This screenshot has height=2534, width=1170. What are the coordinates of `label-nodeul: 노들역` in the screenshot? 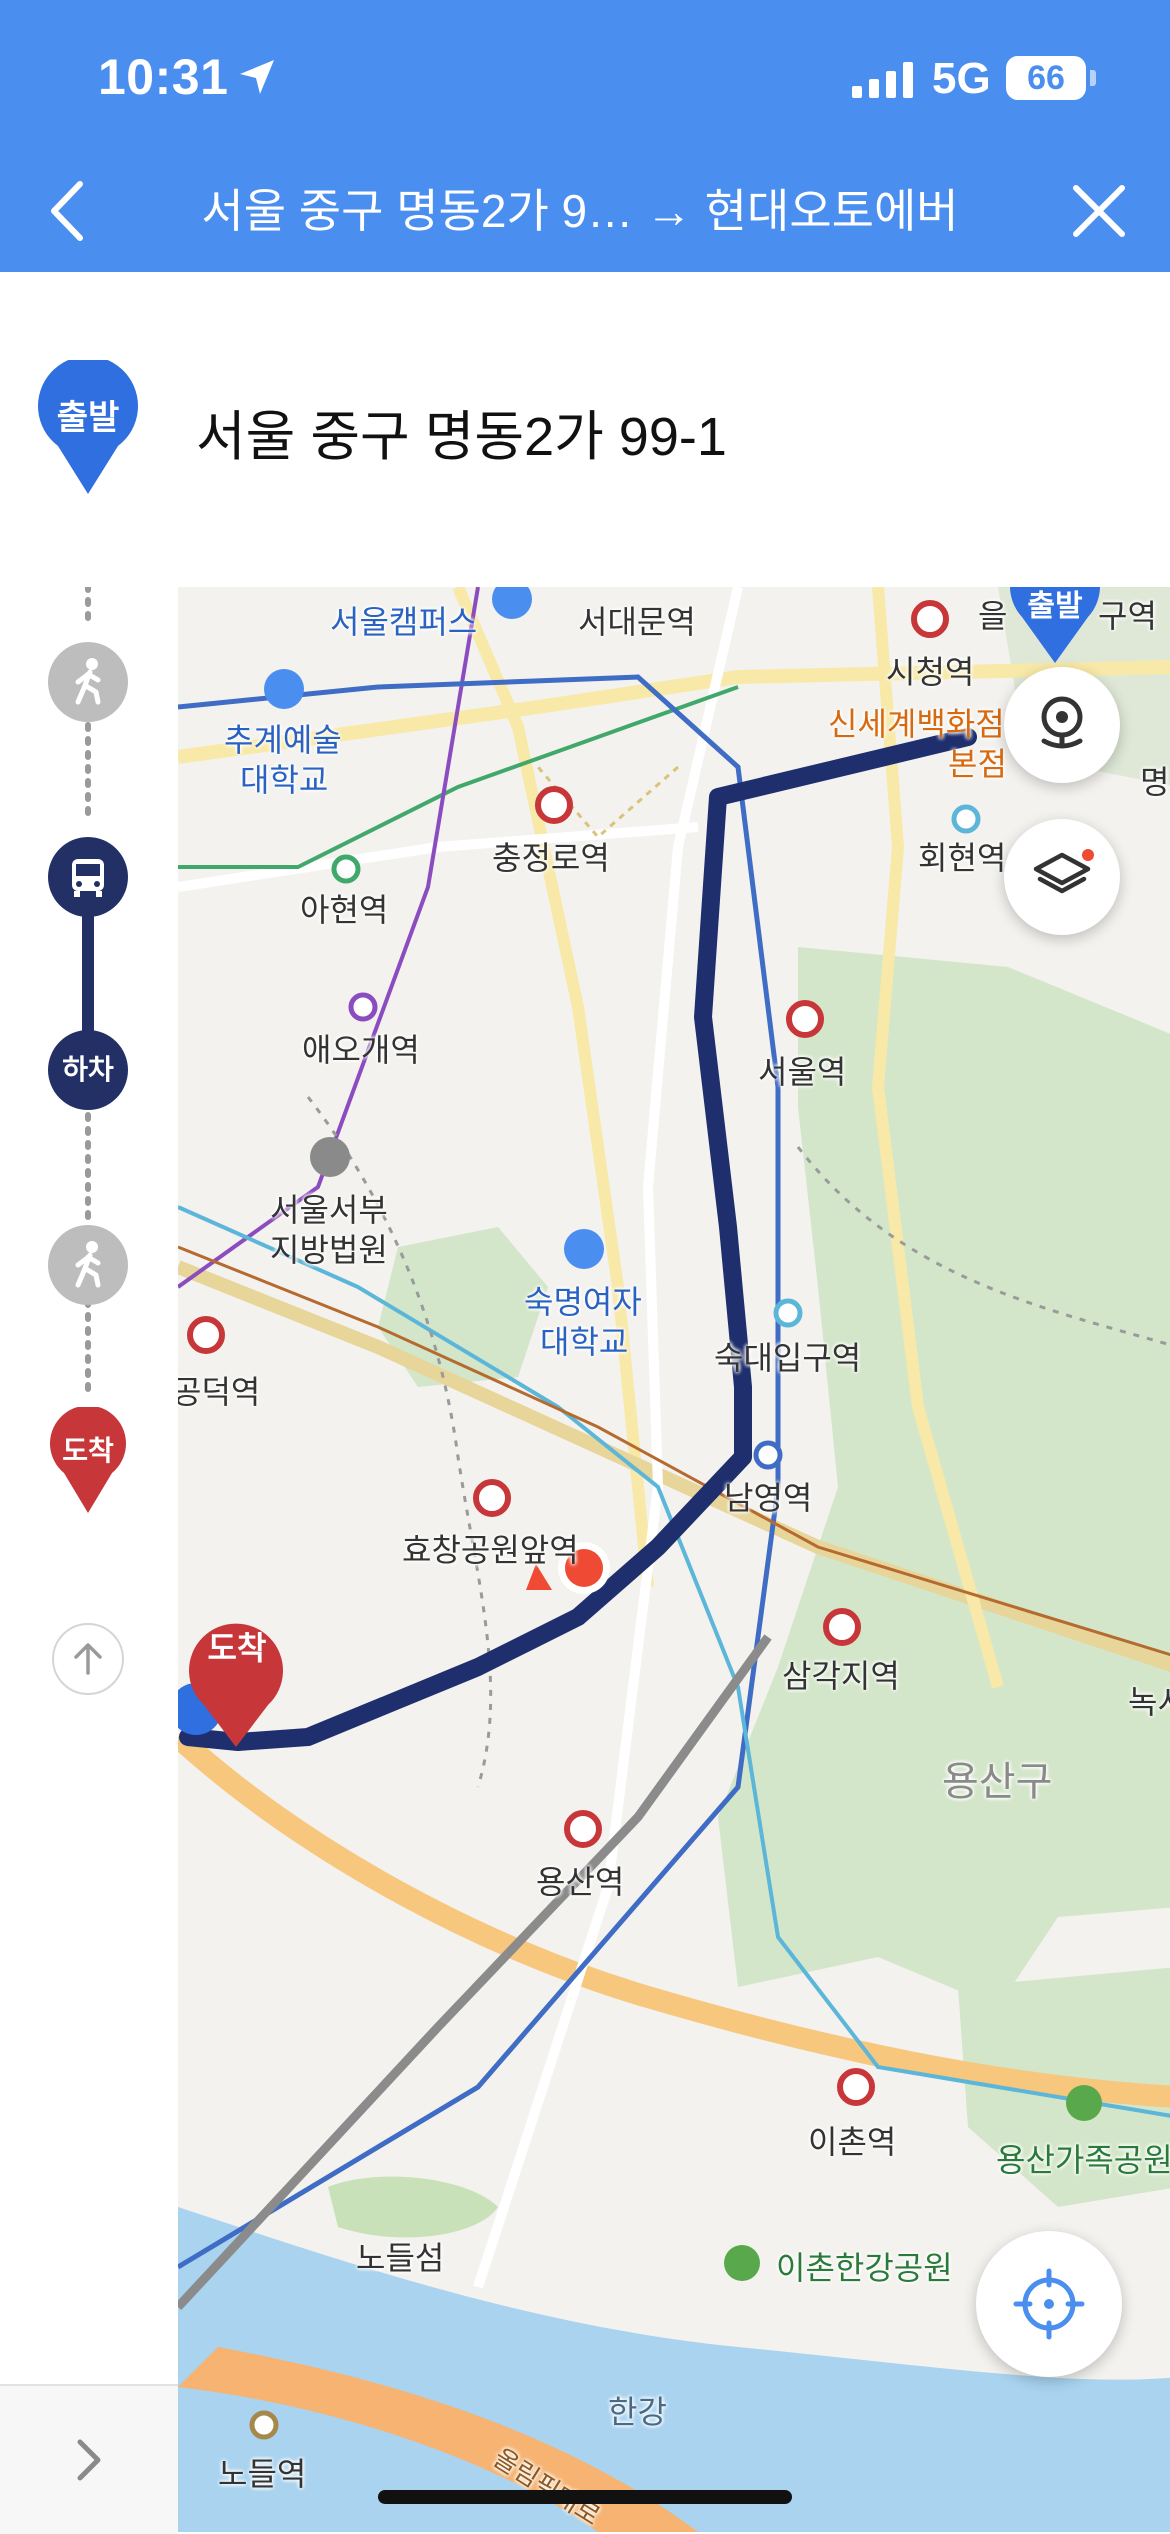 It's located at (262, 2474).